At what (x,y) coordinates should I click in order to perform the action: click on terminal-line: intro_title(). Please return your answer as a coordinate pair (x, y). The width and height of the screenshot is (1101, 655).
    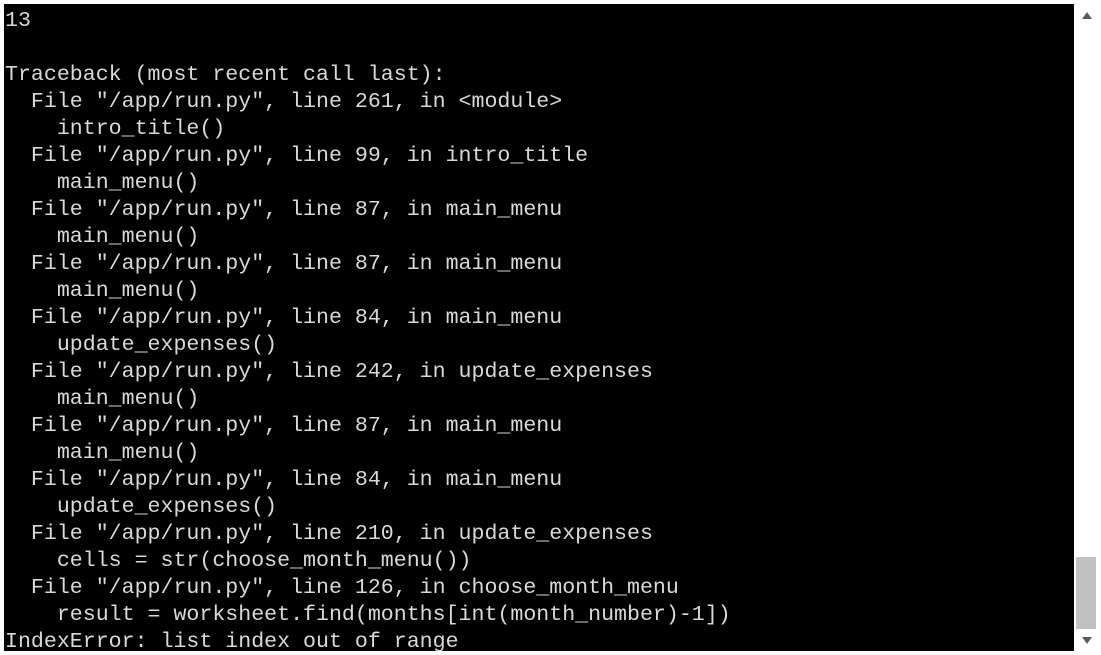
    Looking at the image, I should click on (115, 129).